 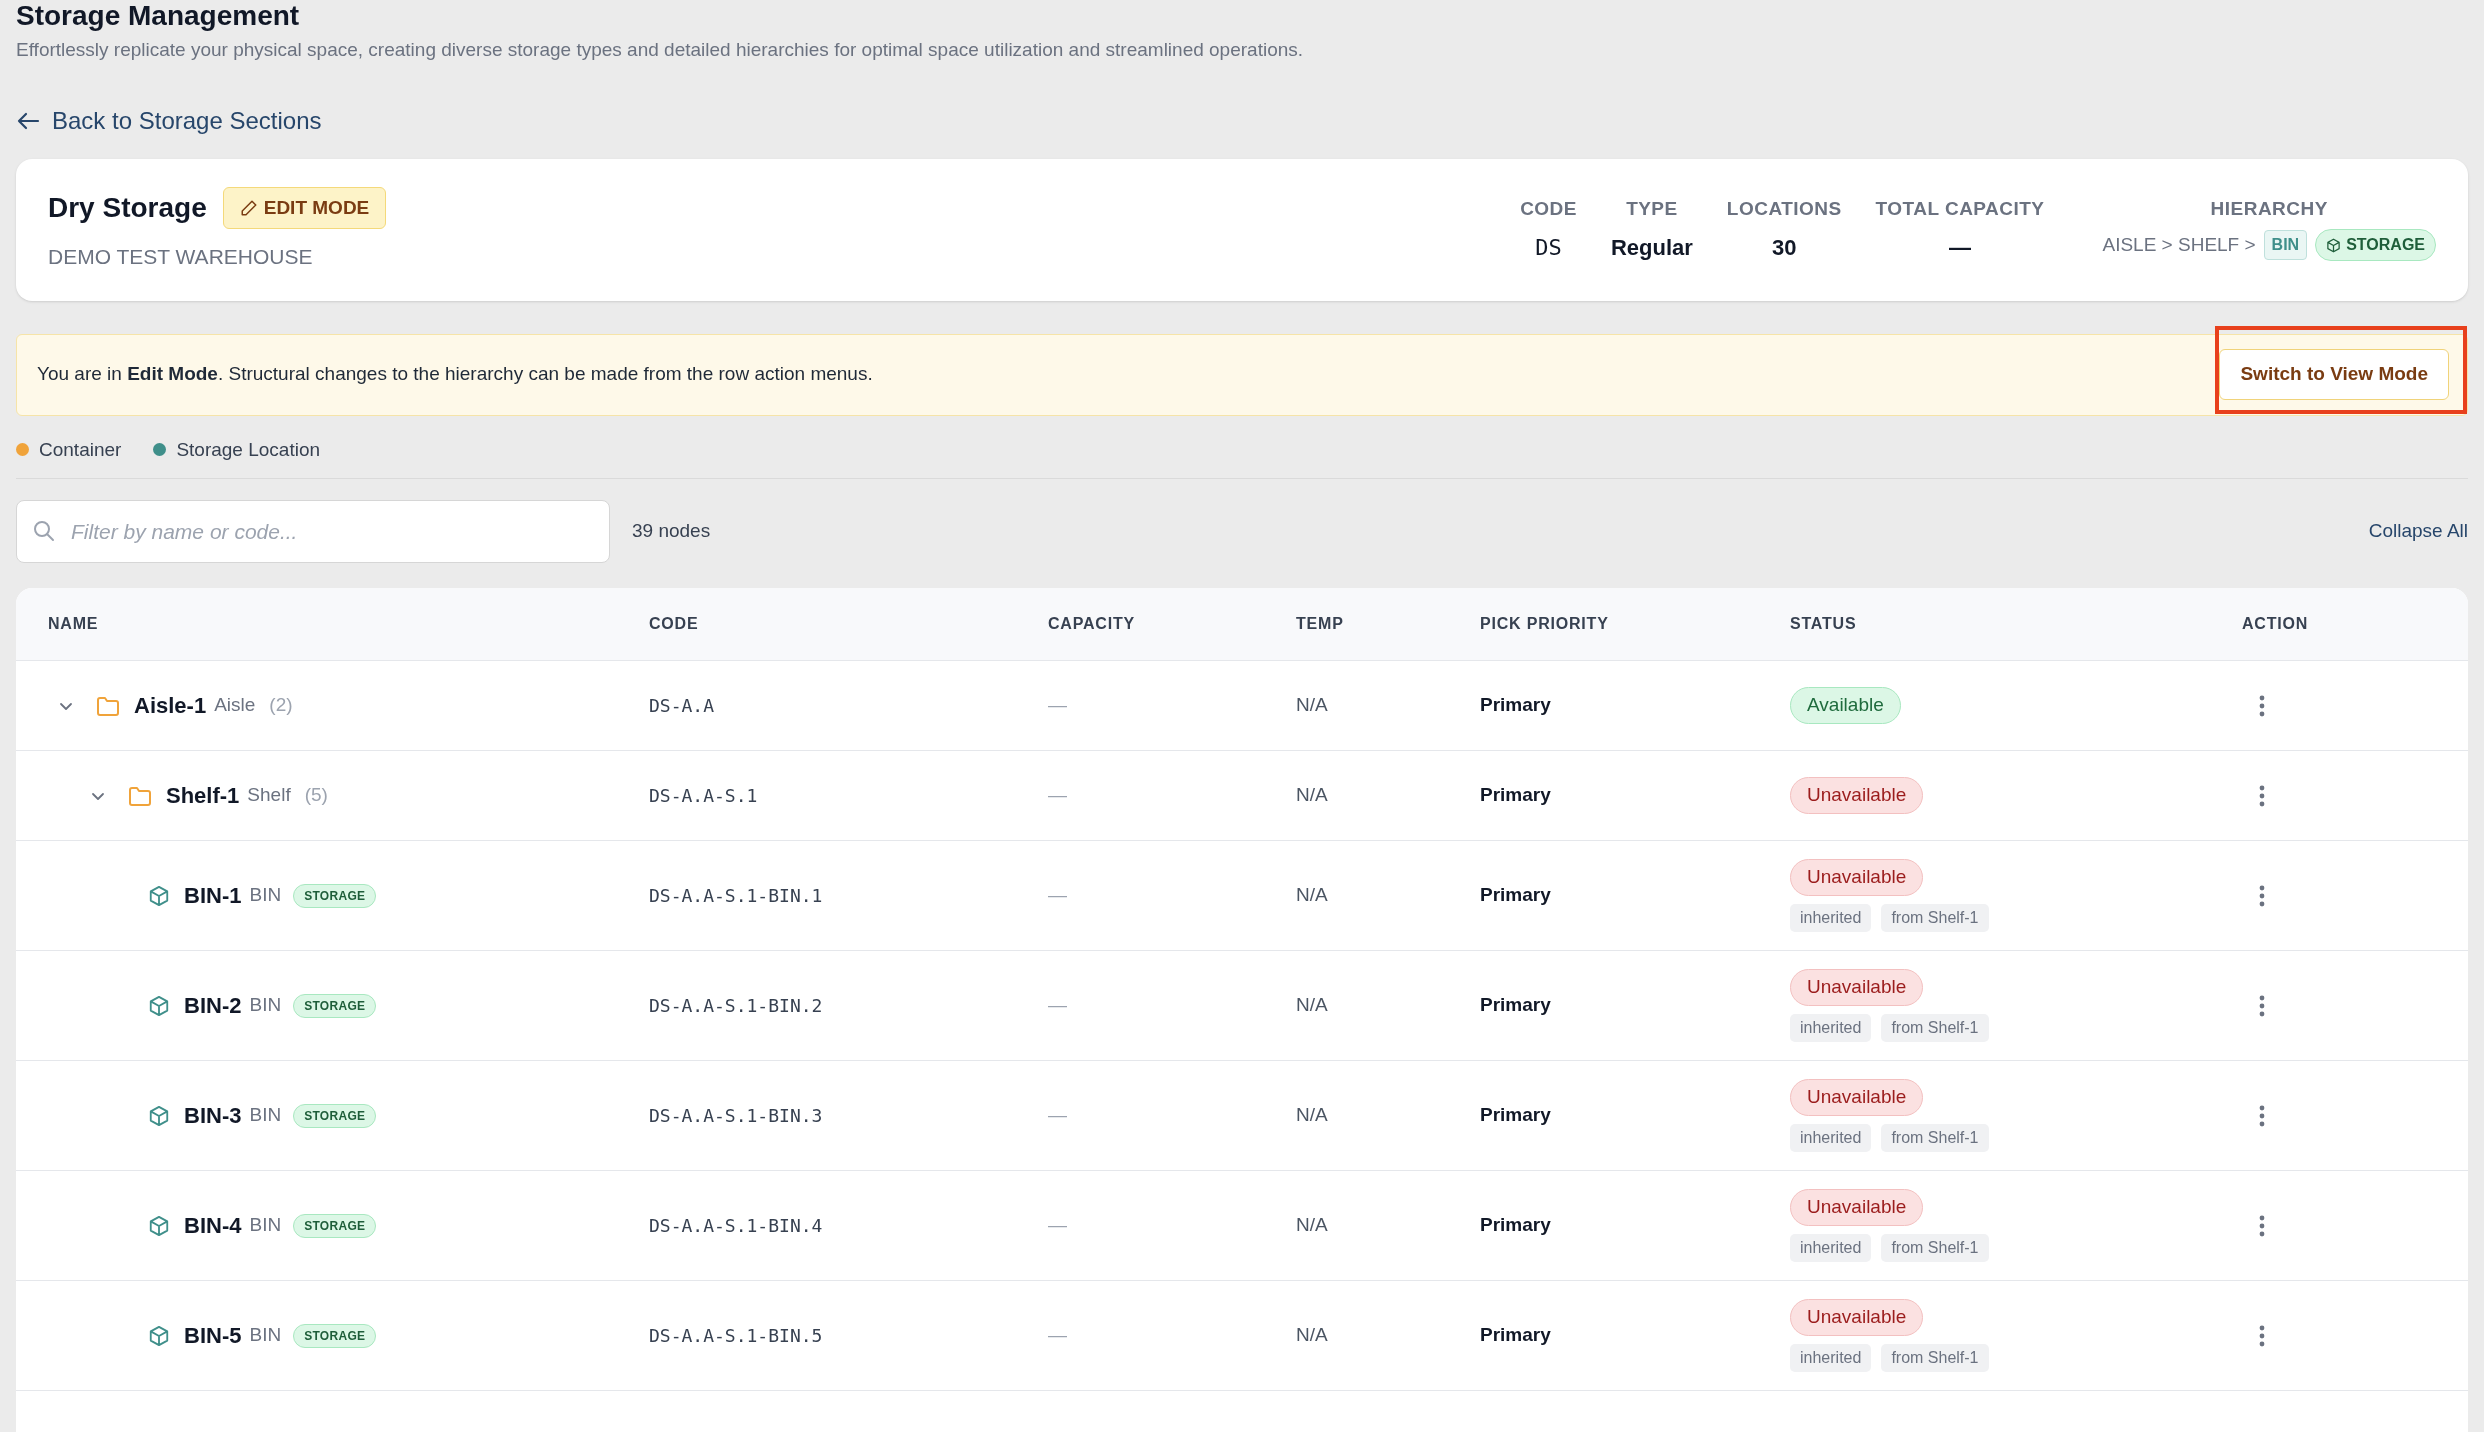 What do you see at coordinates (181, 257) in the screenshot?
I see `warehouse-name: DEMO TEST WAREHOUSE` at bounding box center [181, 257].